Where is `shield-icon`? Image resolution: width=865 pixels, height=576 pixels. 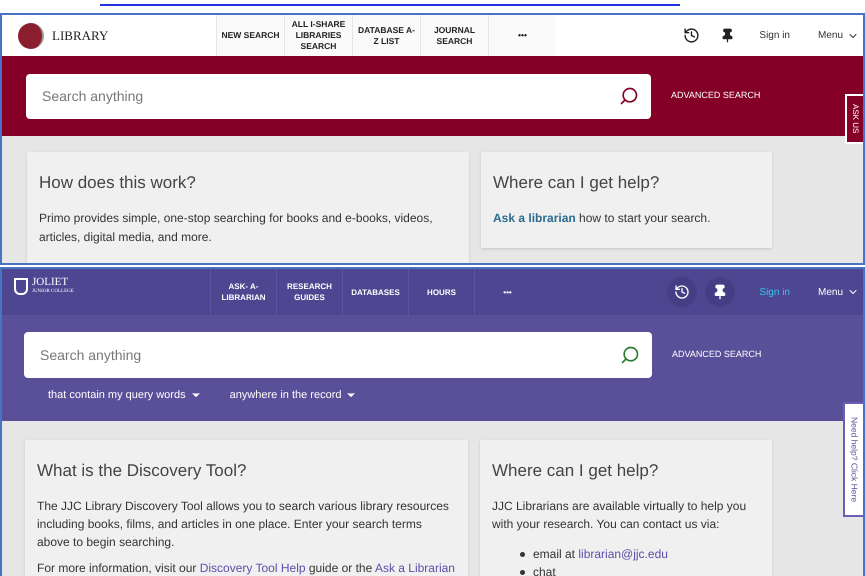 shield-icon is located at coordinates (21, 286).